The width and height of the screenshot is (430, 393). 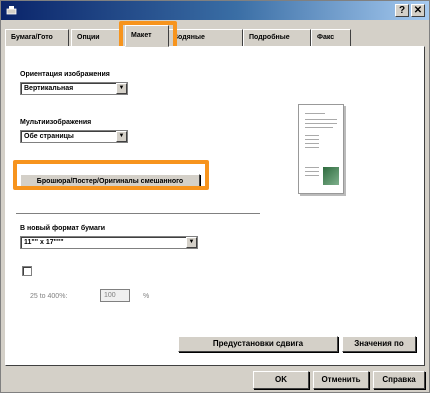 What do you see at coordinates (65, 74) in the screenshot?
I see `orientation-label: Ориентация изображения` at bounding box center [65, 74].